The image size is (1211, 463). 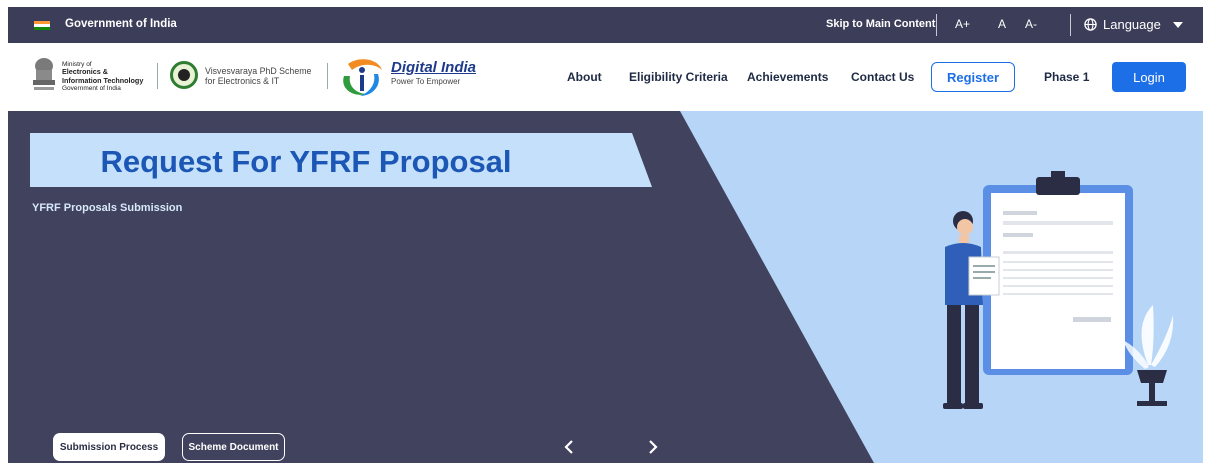 I want to click on login-button: Login, so click(x=1149, y=77).